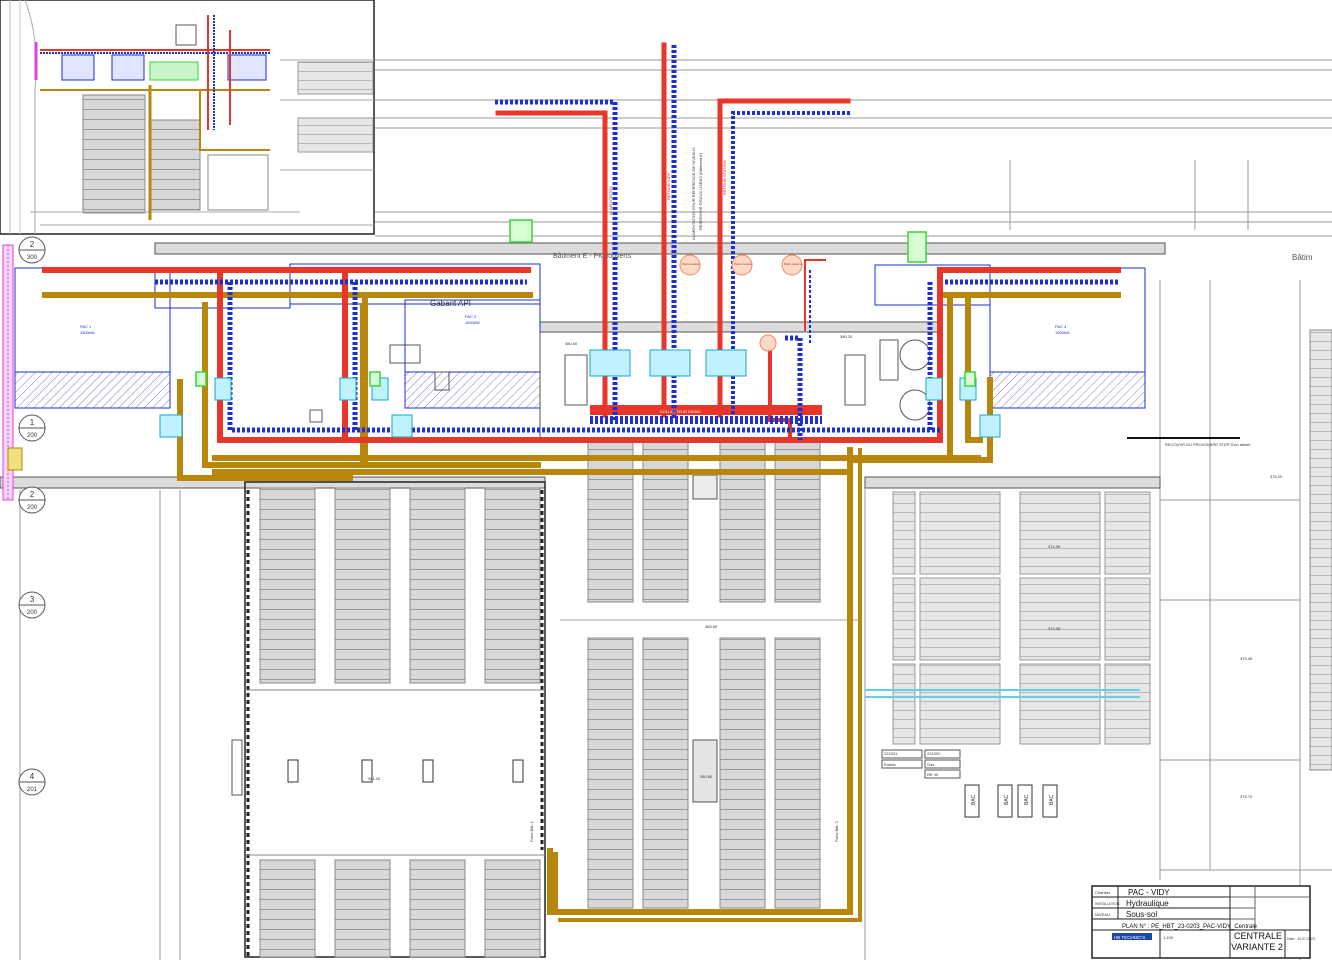 The height and width of the screenshot is (960, 1332). Describe the element at coordinates (743, 264) in the screenshot. I see `bulle-2: Point mesure` at that location.